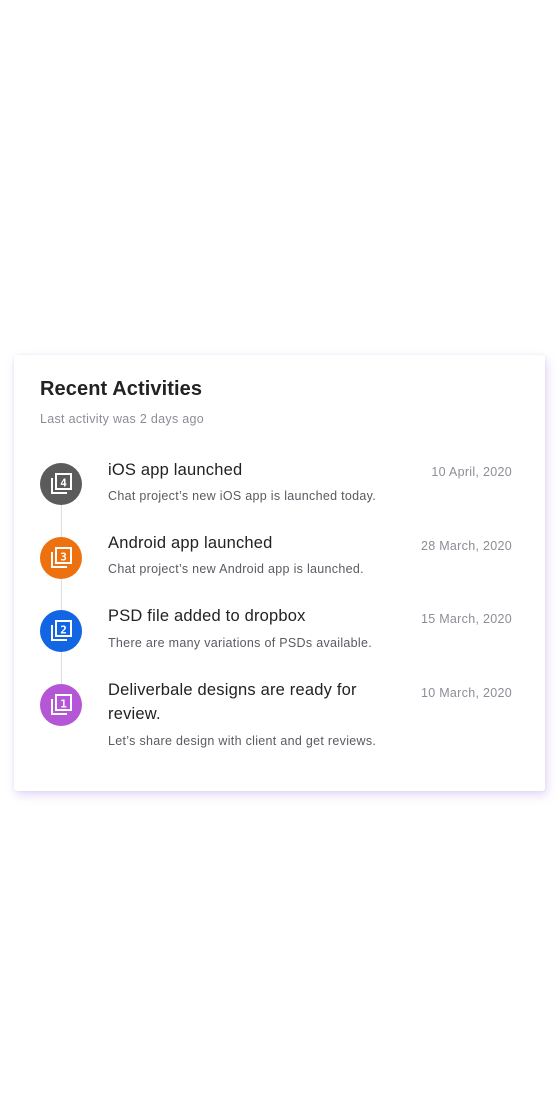 This screenshot has width=560, height=1120. I want to click on timeline-line, so click(61, 594).